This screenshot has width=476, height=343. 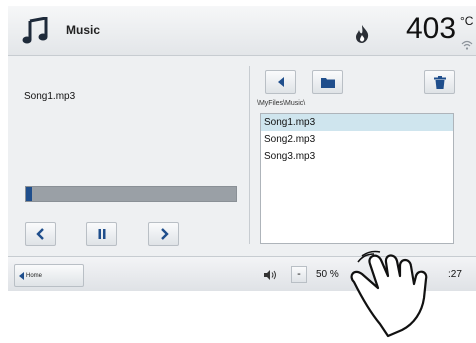 I want to click on file-list-item: Song2.mp3, so click(x=357, y=139).